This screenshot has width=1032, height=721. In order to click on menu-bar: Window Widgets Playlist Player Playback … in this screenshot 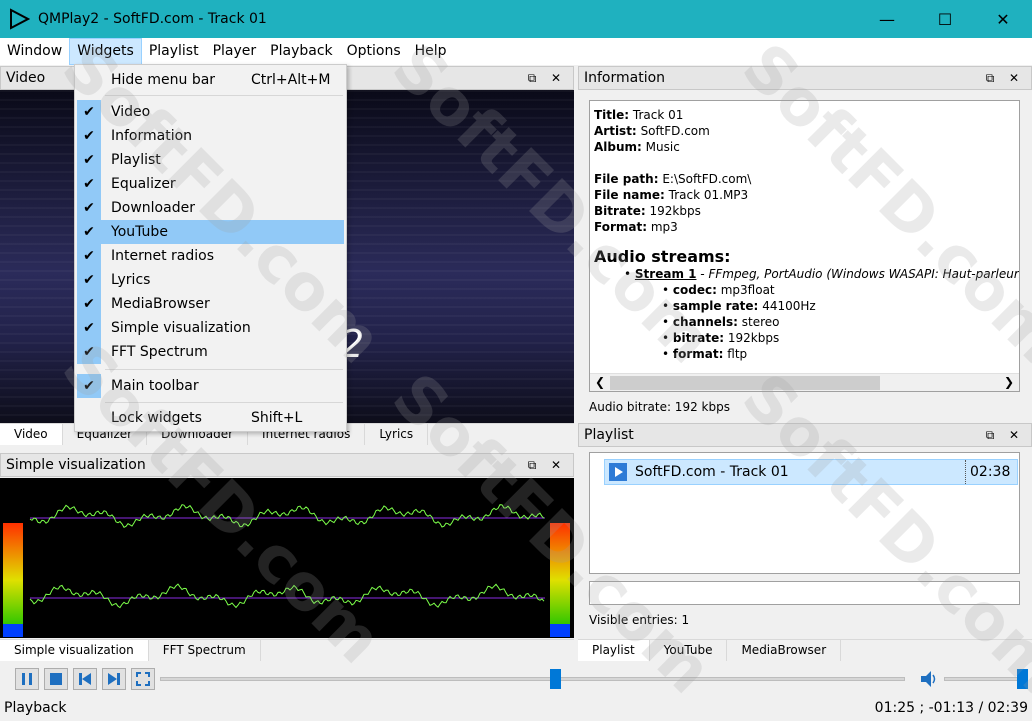, I will do `click(516, 51)`.